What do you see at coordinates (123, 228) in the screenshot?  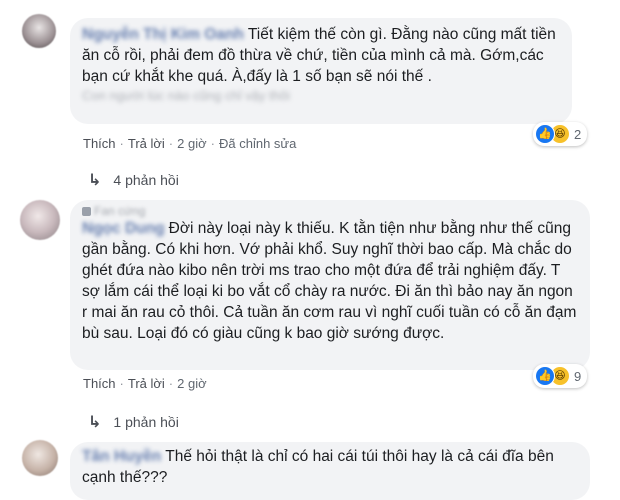 I see `comment-author: Ngọc Dung` at bounding box center [123, 228].